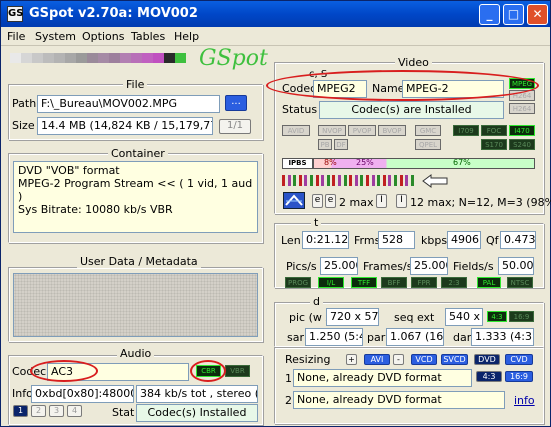  Describe the element at coordinates (381, 201) in the screenshot. I see `refs-left-icon: I` at that location.